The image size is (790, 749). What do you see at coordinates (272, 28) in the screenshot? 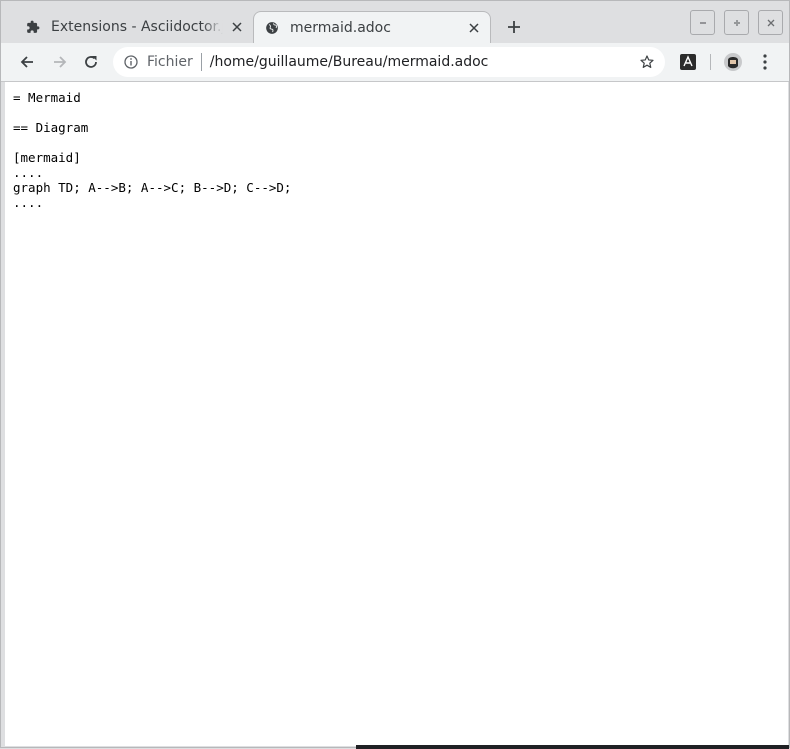
I see `globe-icon` at bounding box center [272, 28].